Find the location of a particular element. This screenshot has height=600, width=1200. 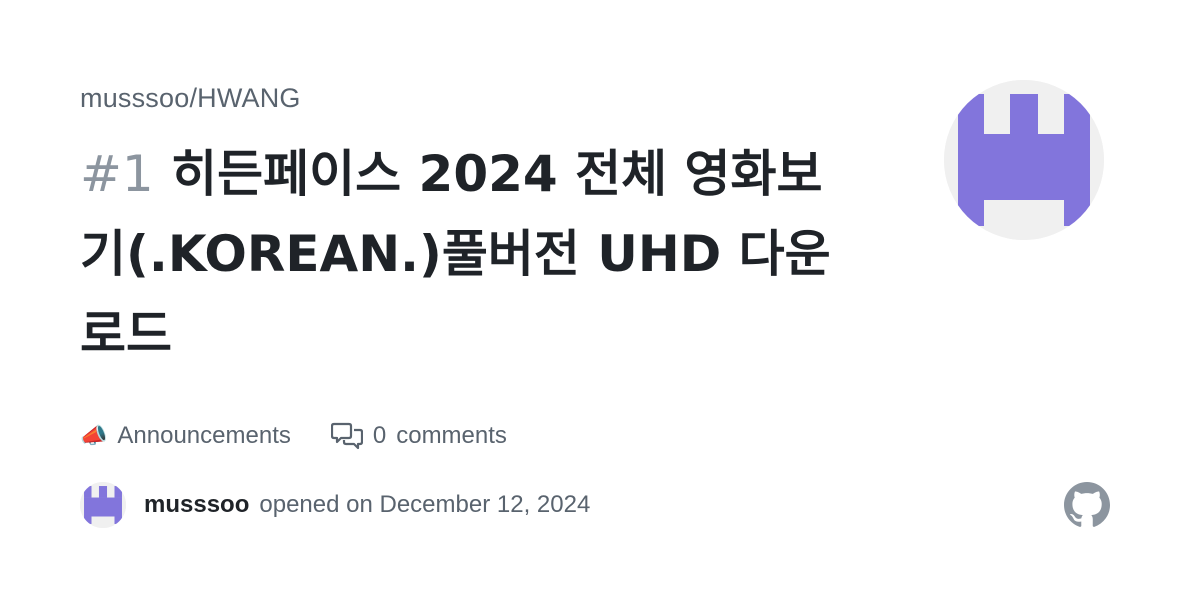

category-text: Announcements is located at coordinates (204, 435).